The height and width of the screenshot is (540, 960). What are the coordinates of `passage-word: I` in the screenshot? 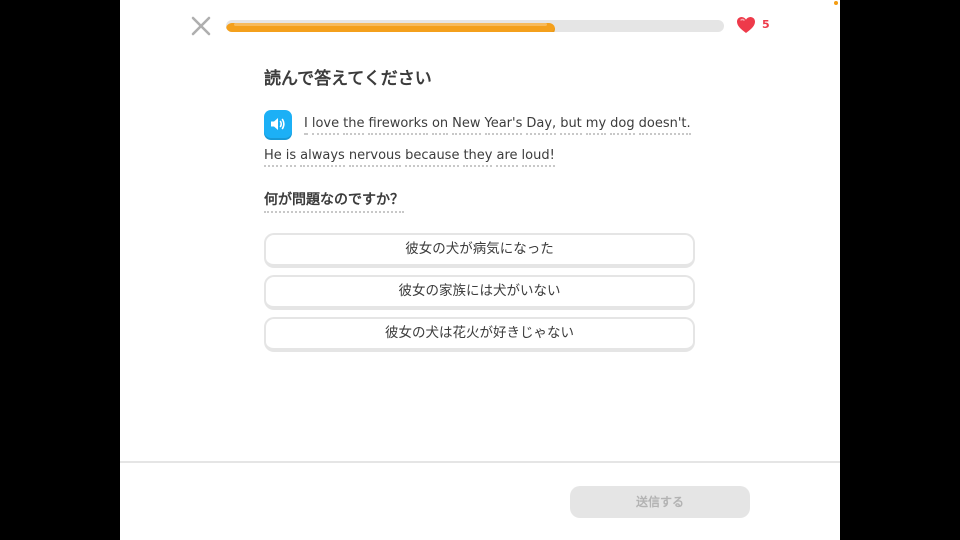 It's located at (306, 125).